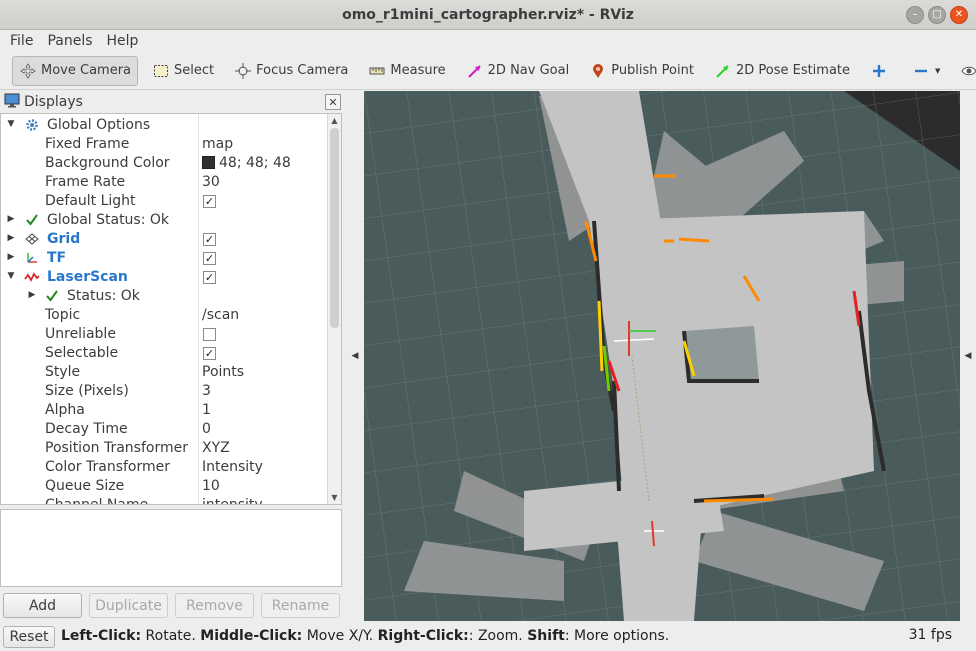 The width and height of the screenshot is (976, 651). I want to click on selectable-checkbox: ✓, so click(209, 353).